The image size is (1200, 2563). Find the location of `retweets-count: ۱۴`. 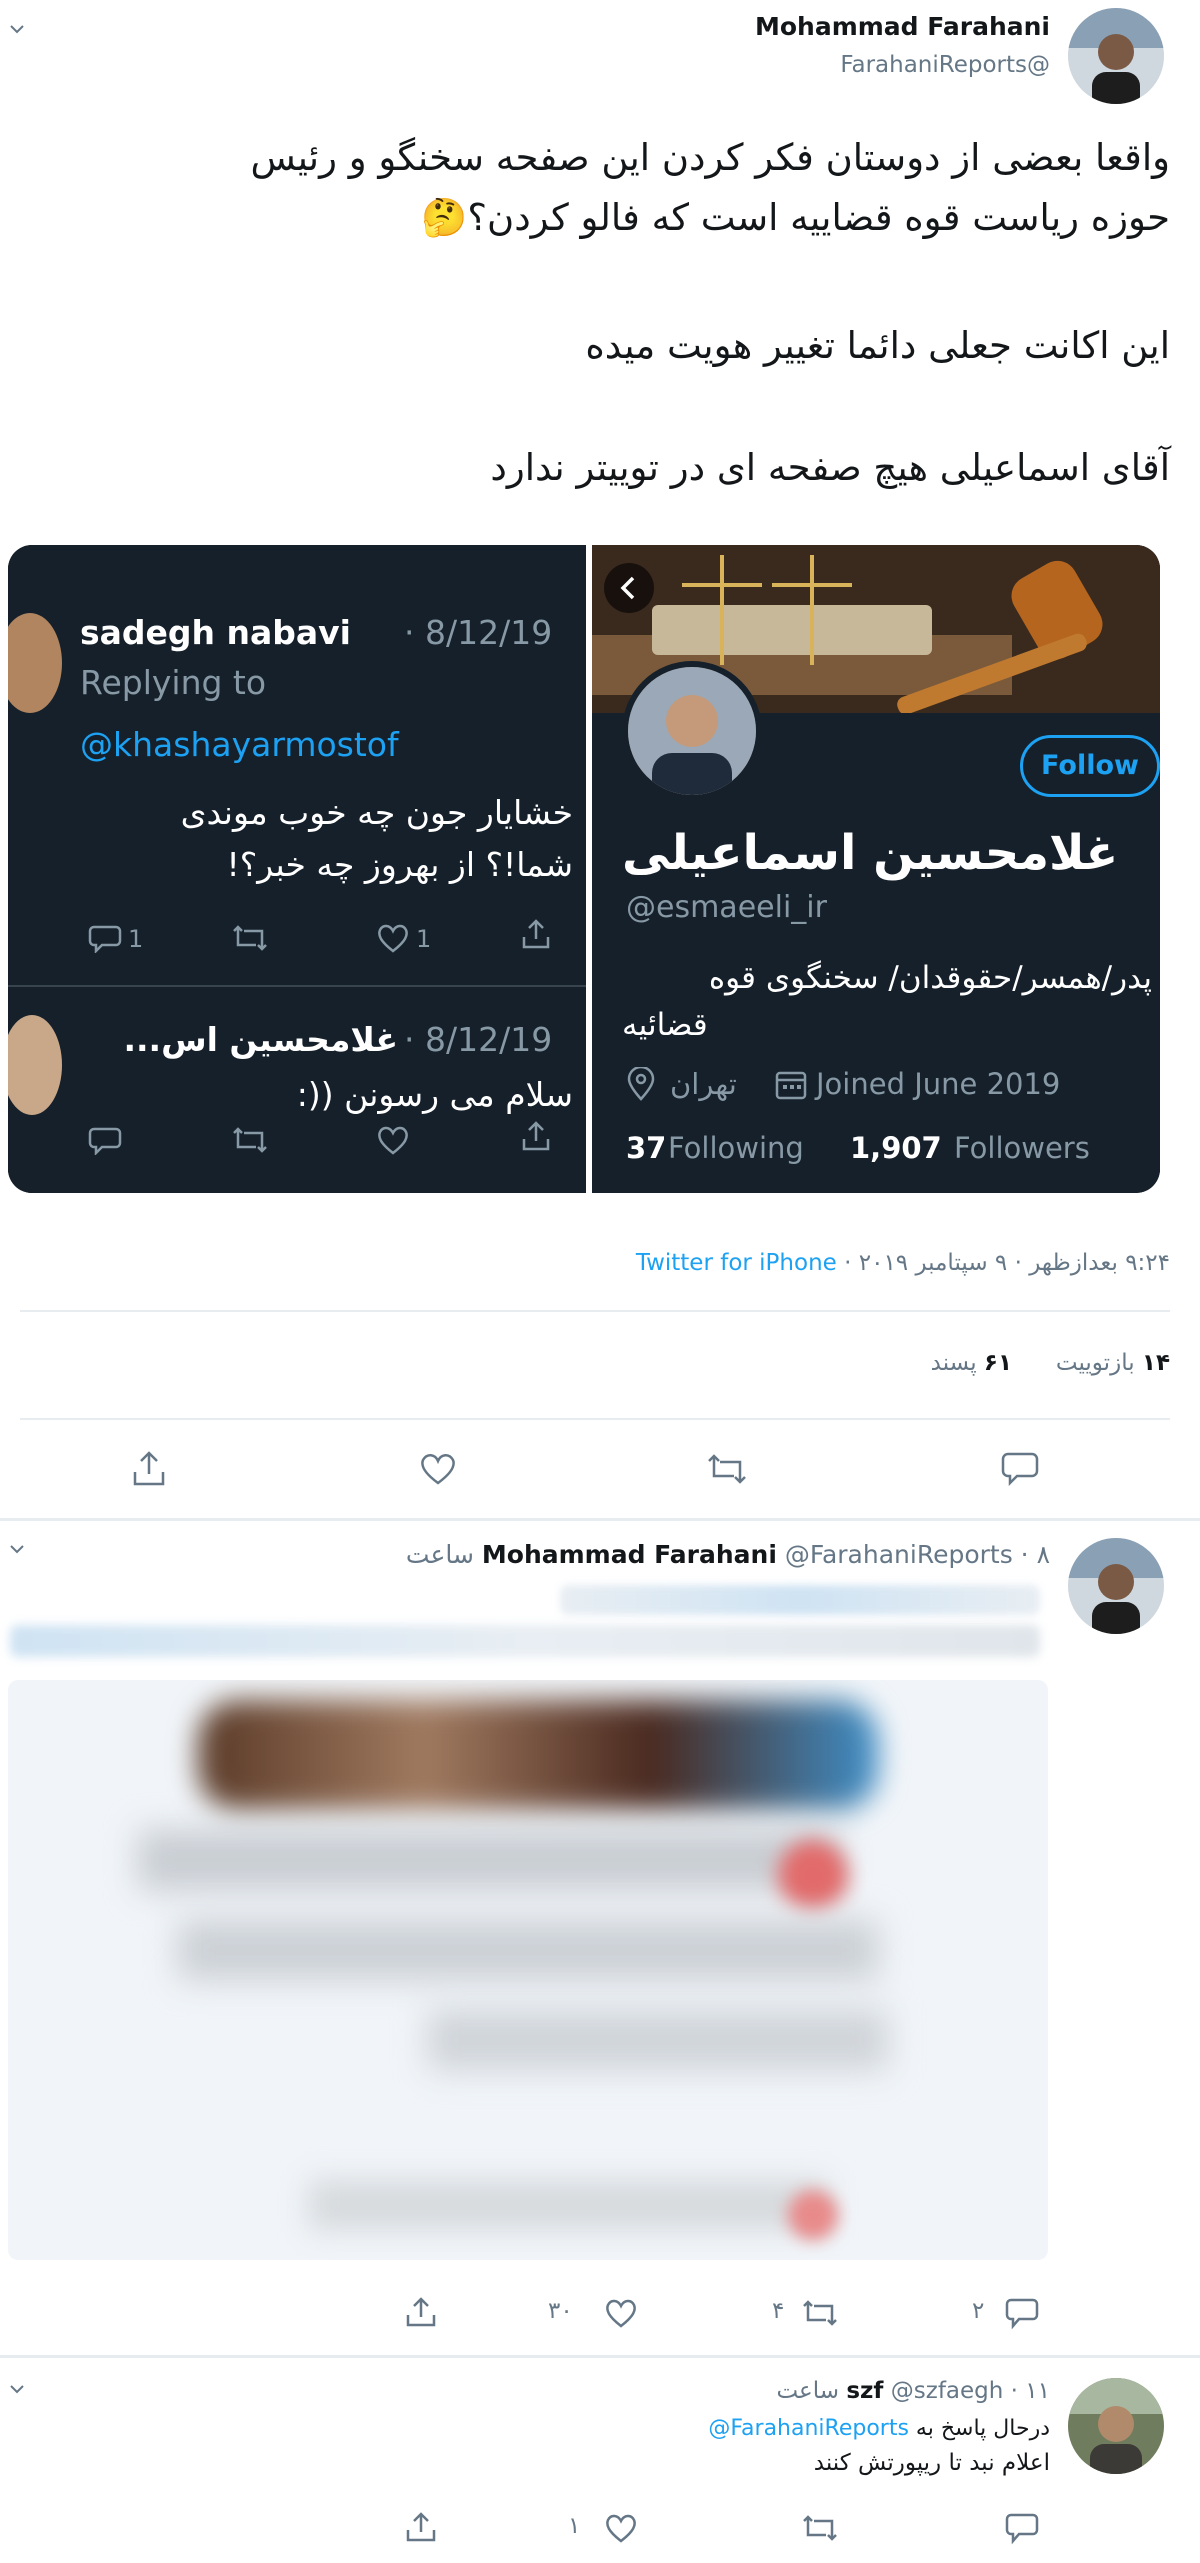

retweets-count: ۱۴ is located at coordinates (1156, 1363).